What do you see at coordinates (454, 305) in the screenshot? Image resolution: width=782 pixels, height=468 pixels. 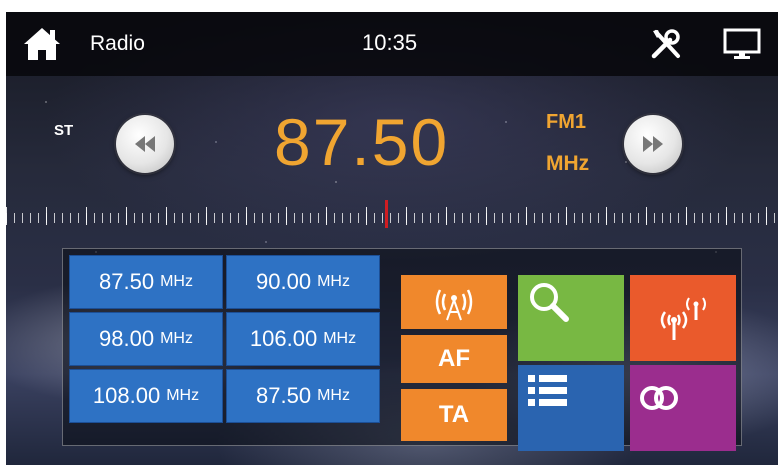 I see `antenna-icon` at bounding box center [454, 305].